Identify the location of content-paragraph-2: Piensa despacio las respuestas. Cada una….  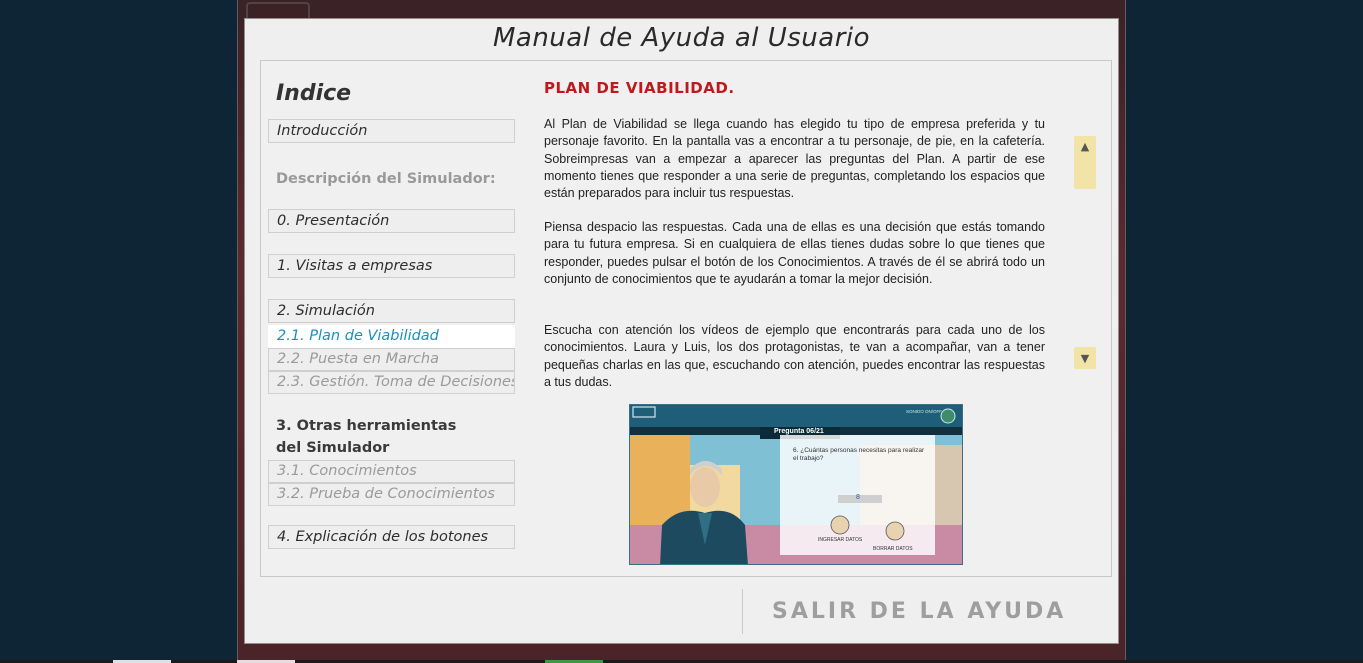
(794, 253).